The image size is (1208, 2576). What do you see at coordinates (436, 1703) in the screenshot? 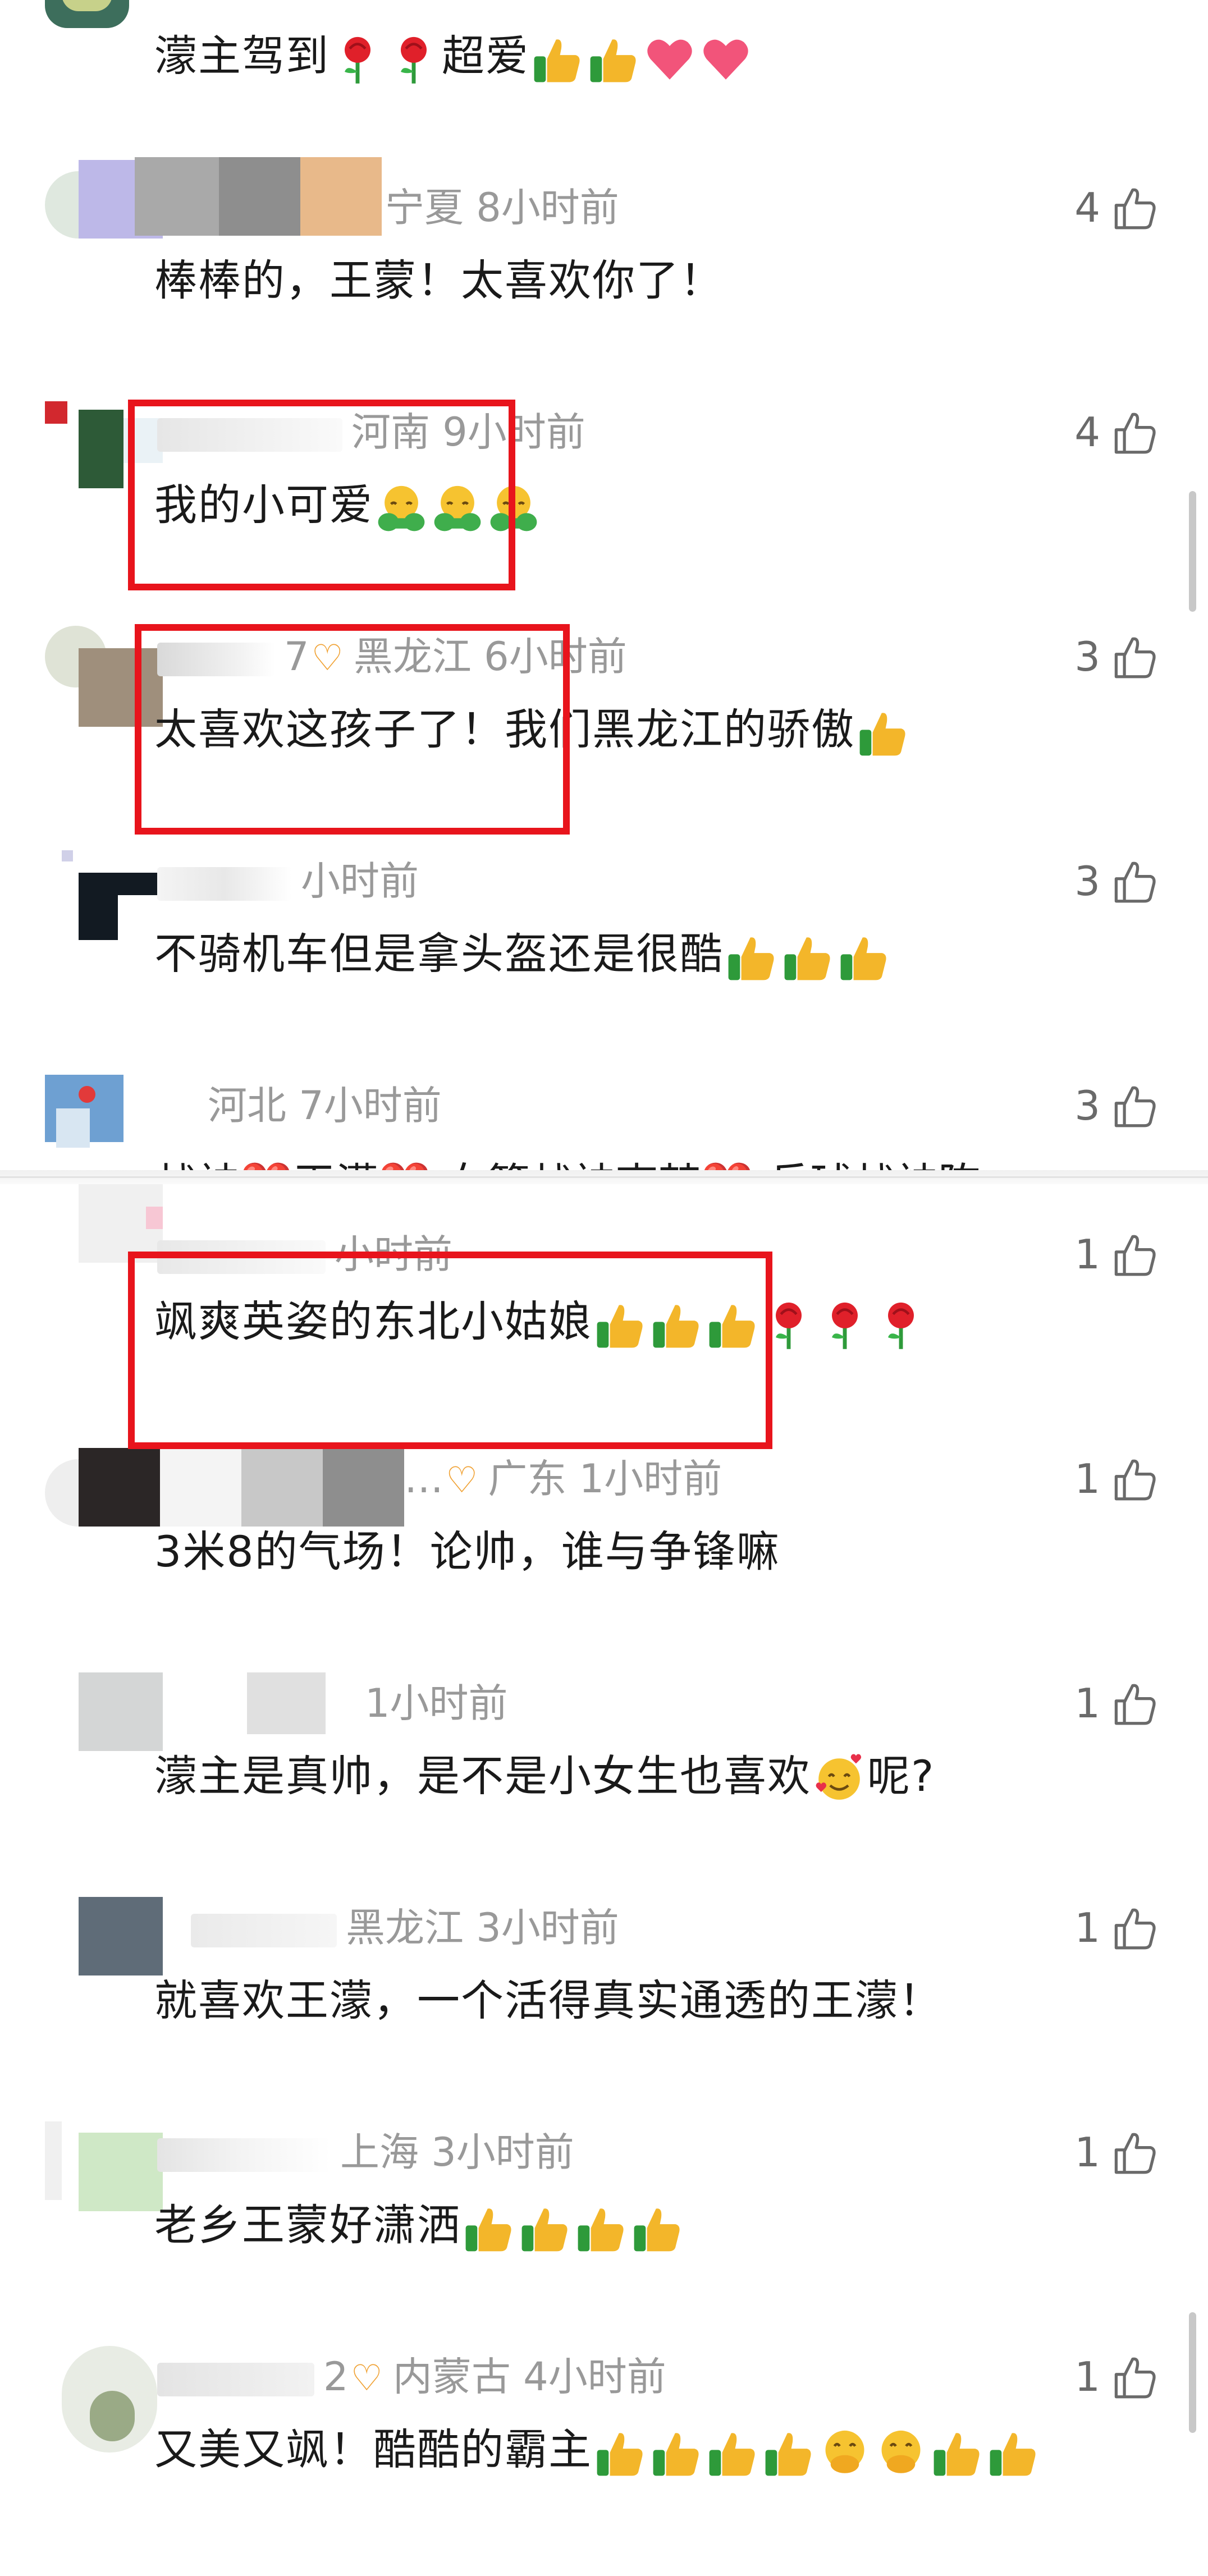
I see `comment-meta: 1小时前` at bounding box center [436, 1703].